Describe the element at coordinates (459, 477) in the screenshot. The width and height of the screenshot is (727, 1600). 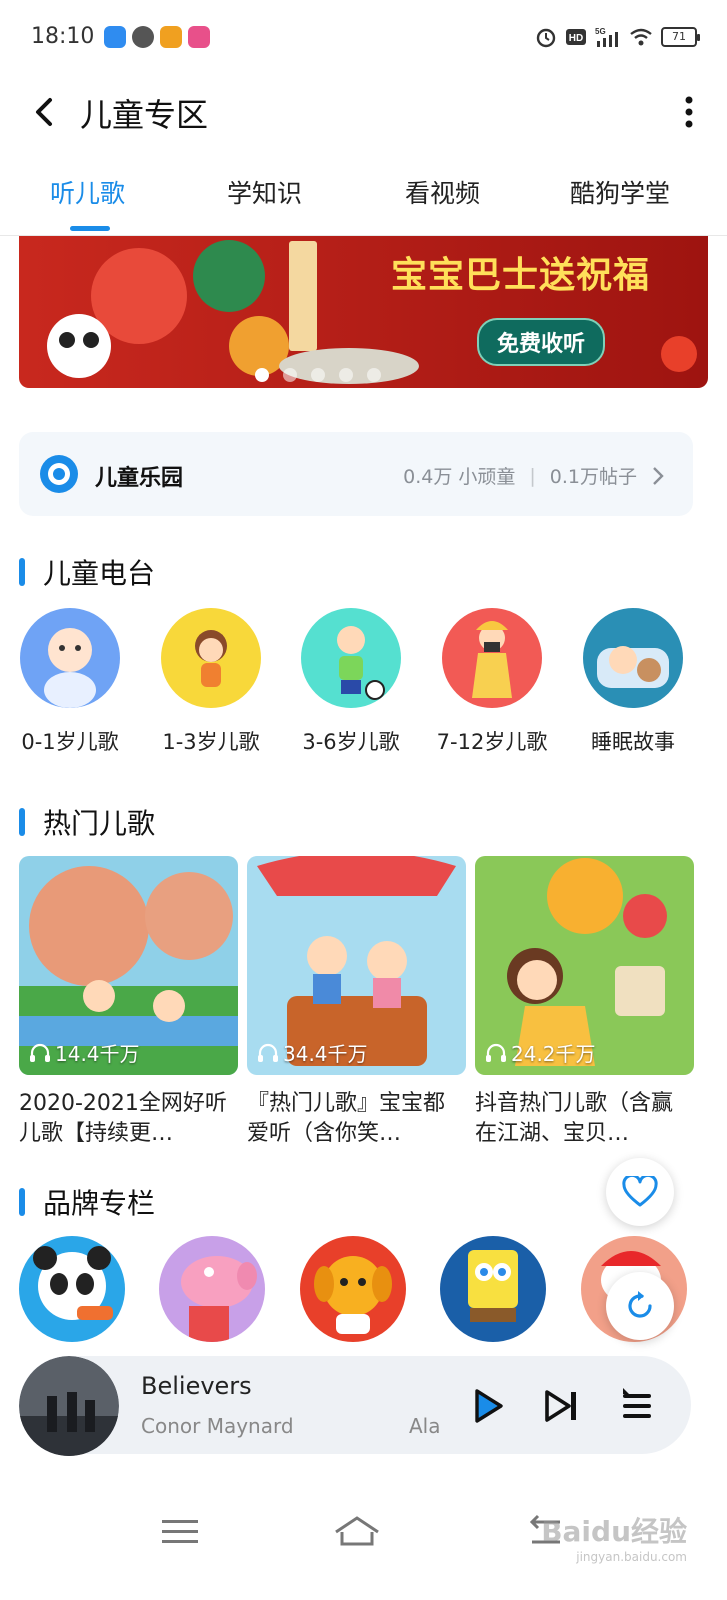
I see `community-members: 0.4万 小顽童` at that location.